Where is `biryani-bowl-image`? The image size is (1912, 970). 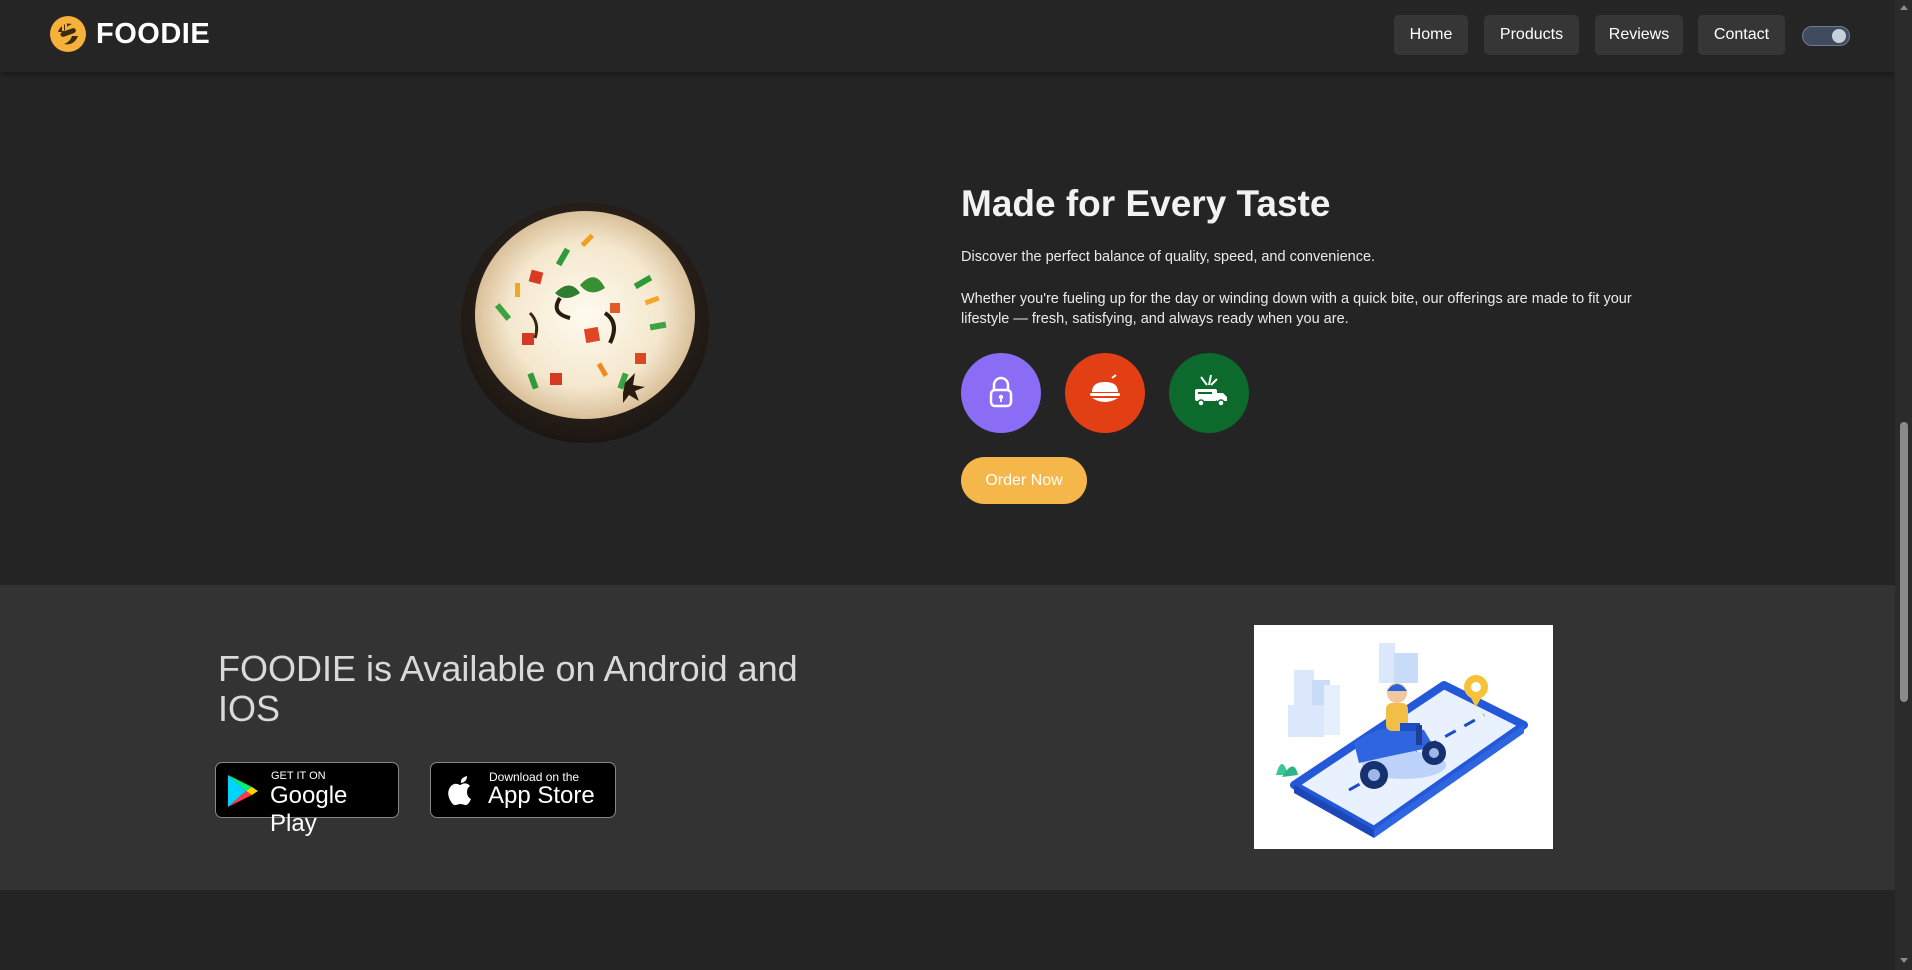 biryani-bowl-image is located at coordinates (585, 323).